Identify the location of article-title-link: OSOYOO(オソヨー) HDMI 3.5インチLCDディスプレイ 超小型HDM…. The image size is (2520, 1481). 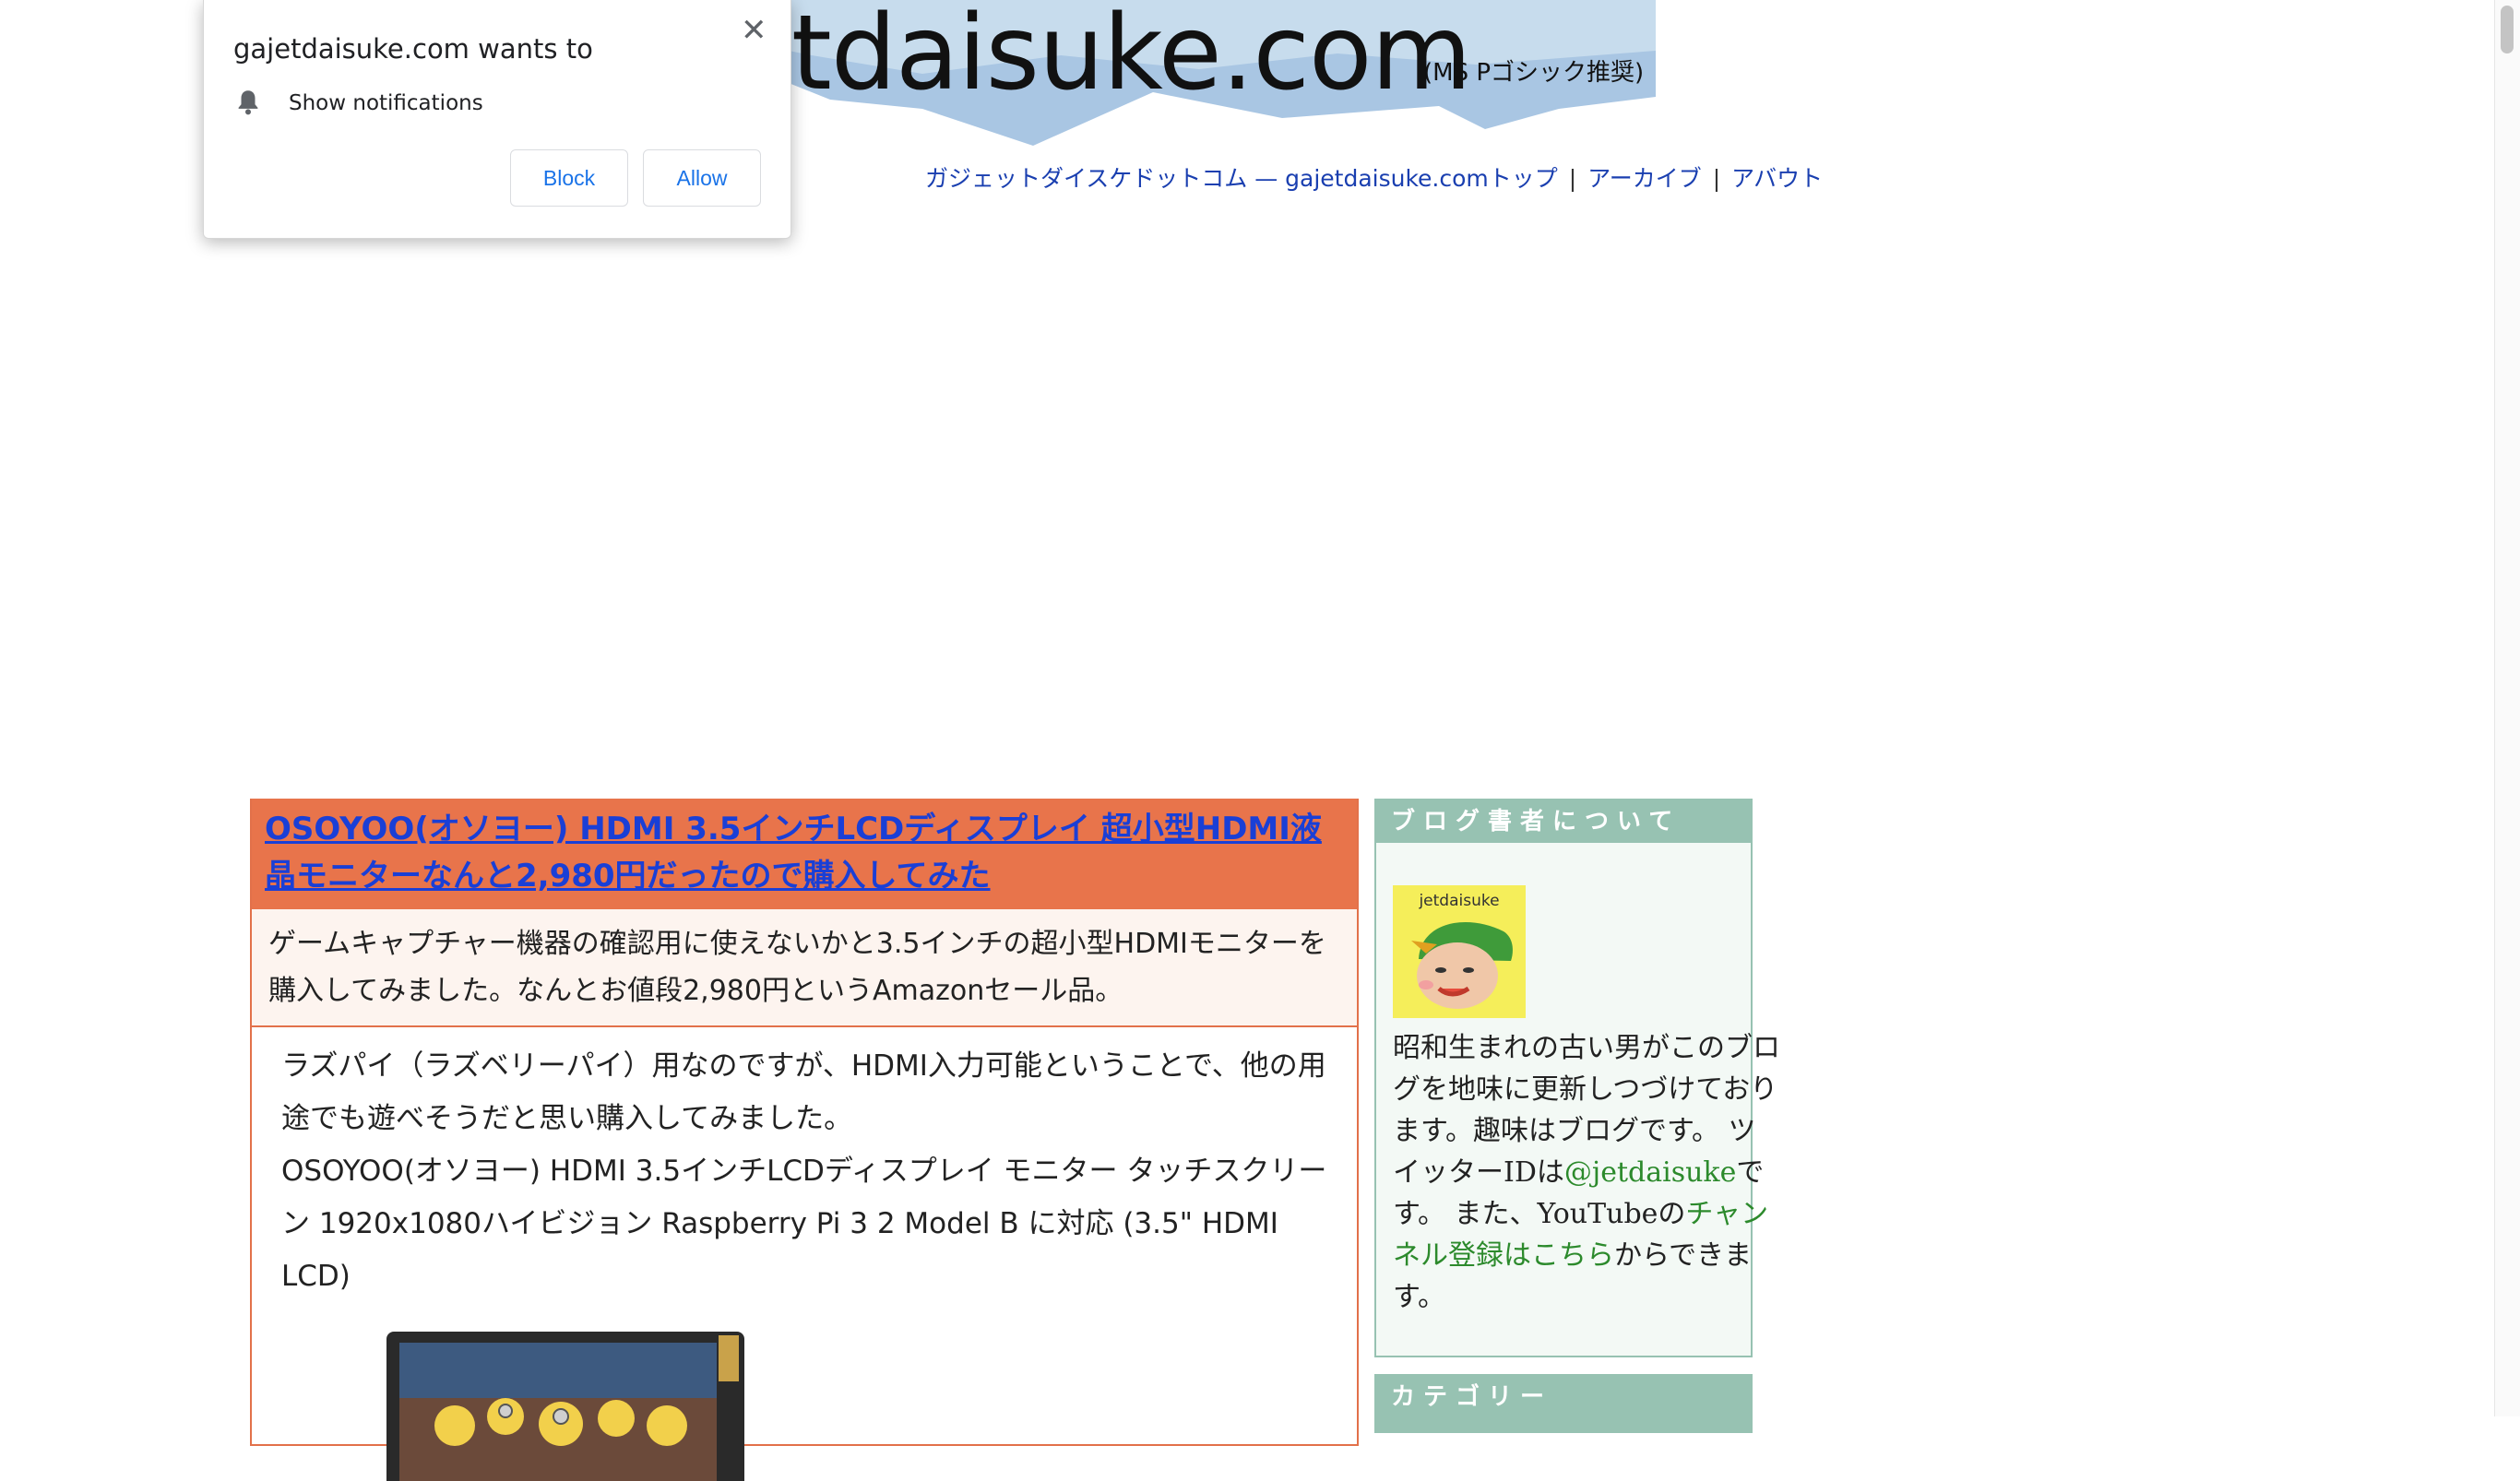
(793, 853).